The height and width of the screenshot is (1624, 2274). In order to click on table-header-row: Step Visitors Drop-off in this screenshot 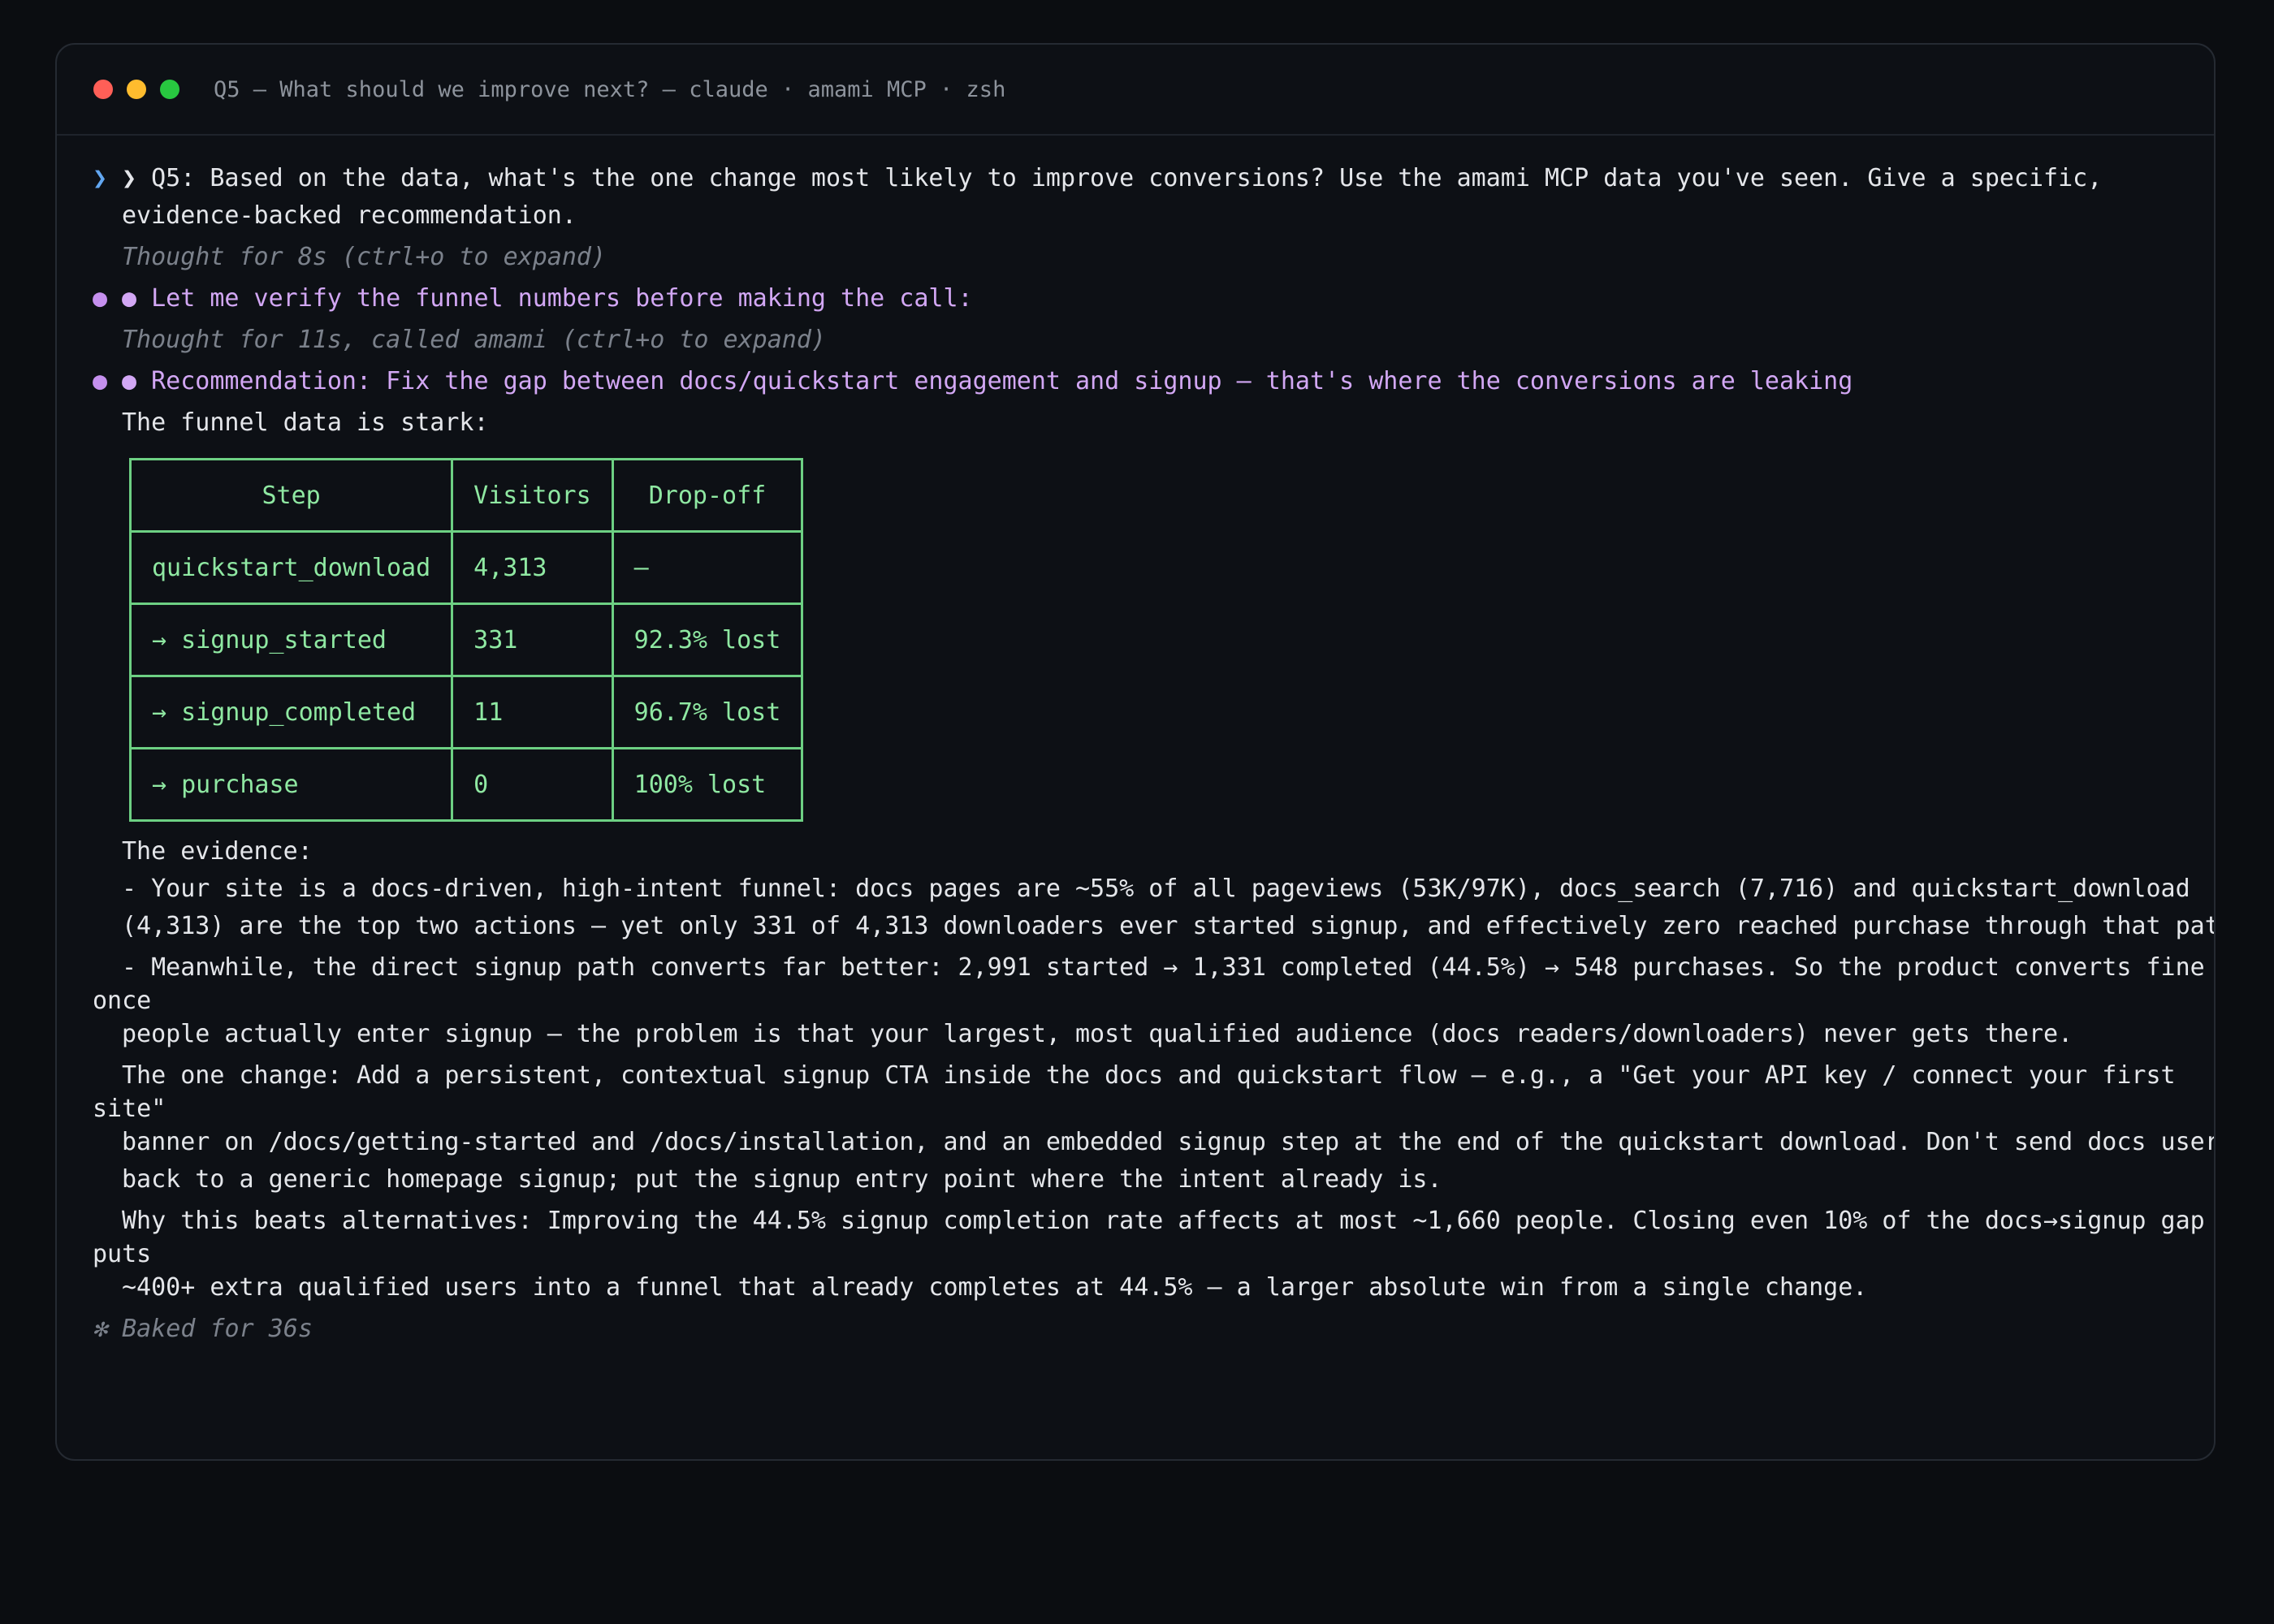, I will do `click(466, 495)`.